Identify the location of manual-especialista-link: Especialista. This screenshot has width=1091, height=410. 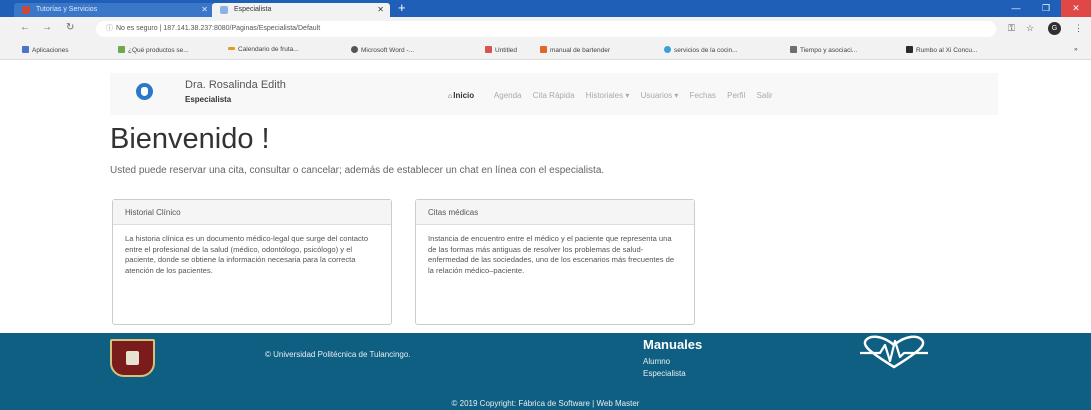
(664, 373).